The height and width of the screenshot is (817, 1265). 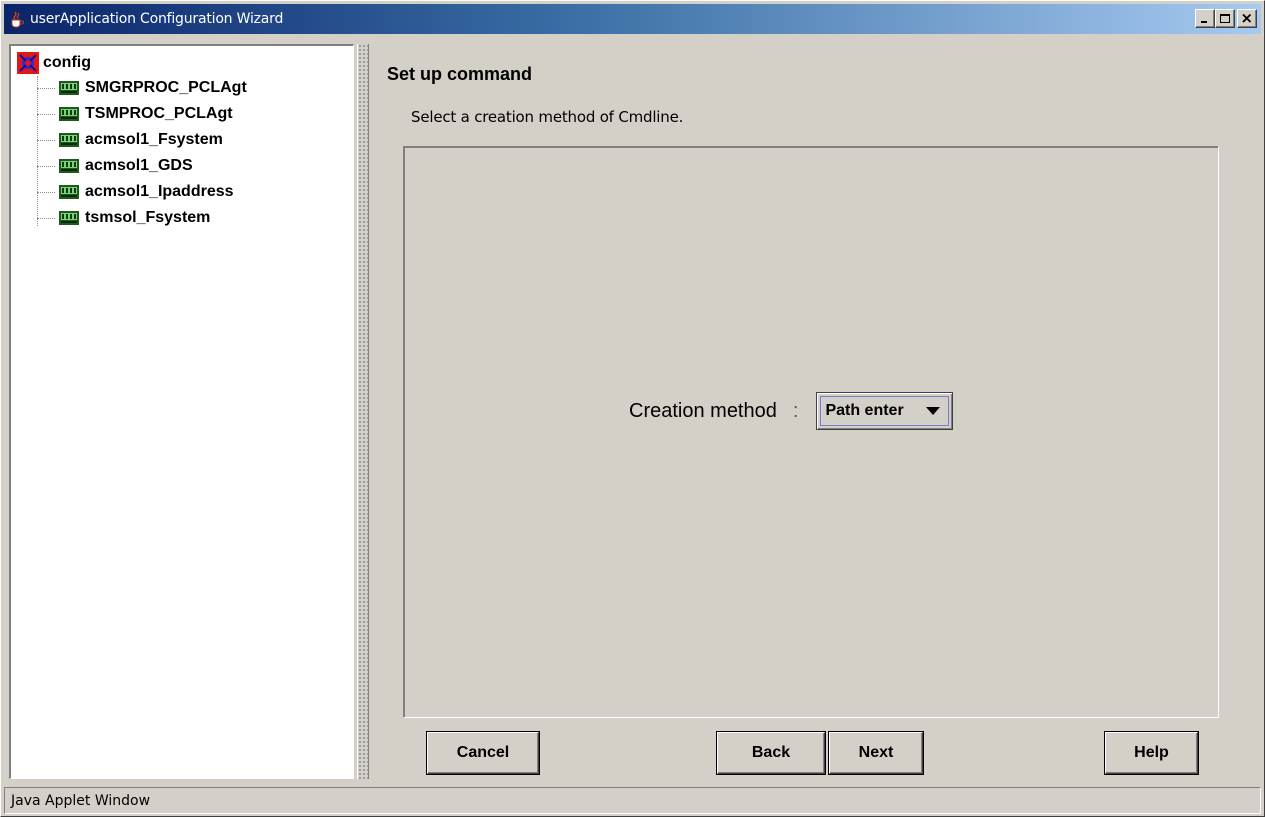 What do you see at coordinates (547, 117) in the screenshot?
I see `instruction-text: Select a creation method of Cmdline.` at bounding box center [547, 117].